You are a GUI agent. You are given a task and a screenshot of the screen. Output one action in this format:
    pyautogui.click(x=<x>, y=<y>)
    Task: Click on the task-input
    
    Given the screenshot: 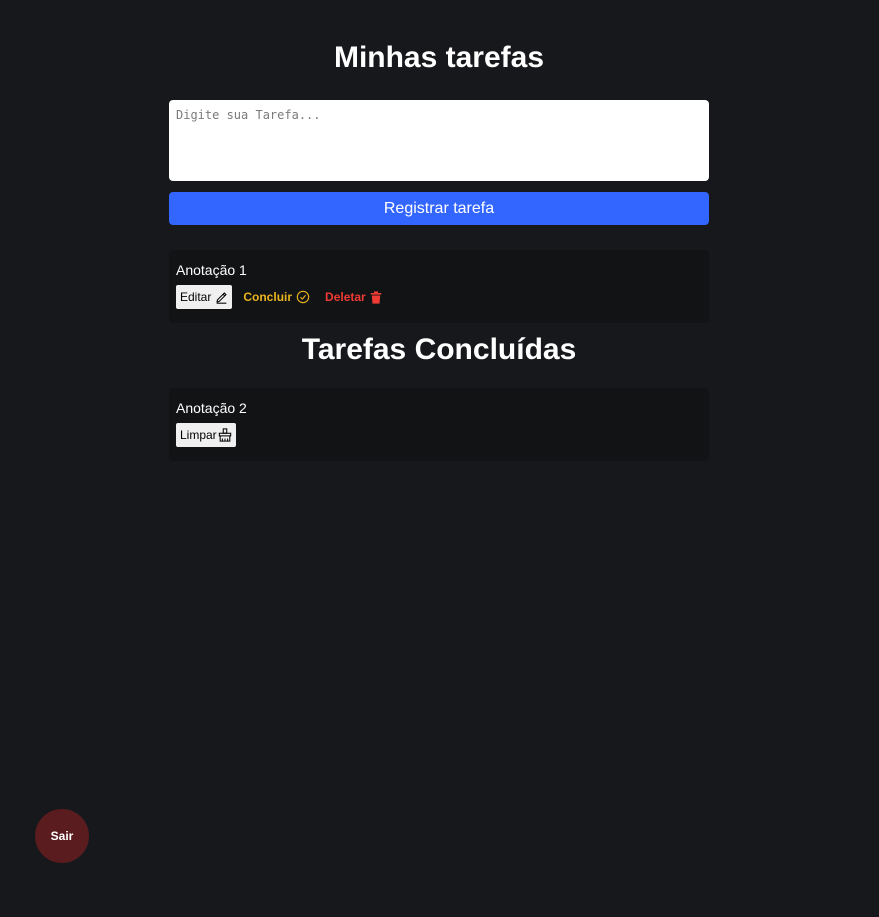 What is the action you would take?
    pyautogui.click(x=439, y=140)
    